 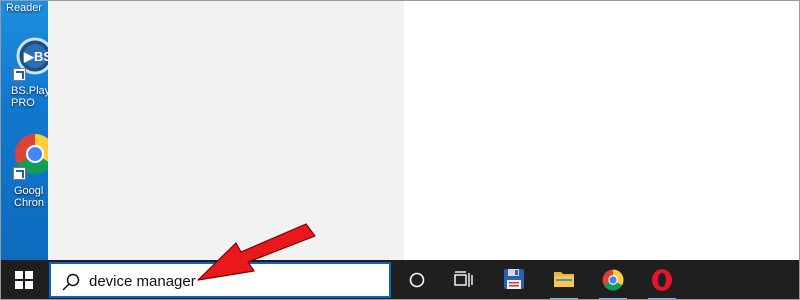 I want to click on task-view-icon, so click(x=463, y=279).